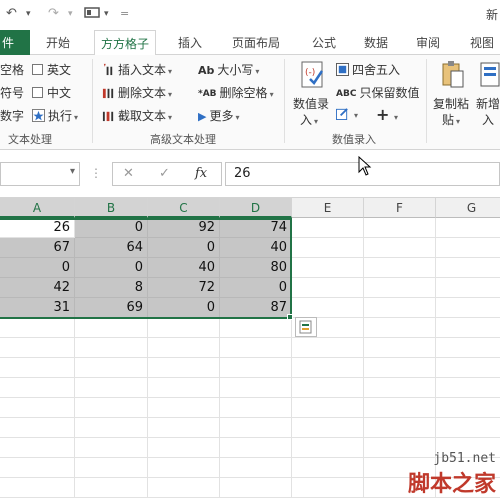 The height and width of the screenshot is (500, 500). What do you see at coordinates (37, 92) in the screenshot?
I see `chinese-checkbox-box` at bounding box center [37, 92].